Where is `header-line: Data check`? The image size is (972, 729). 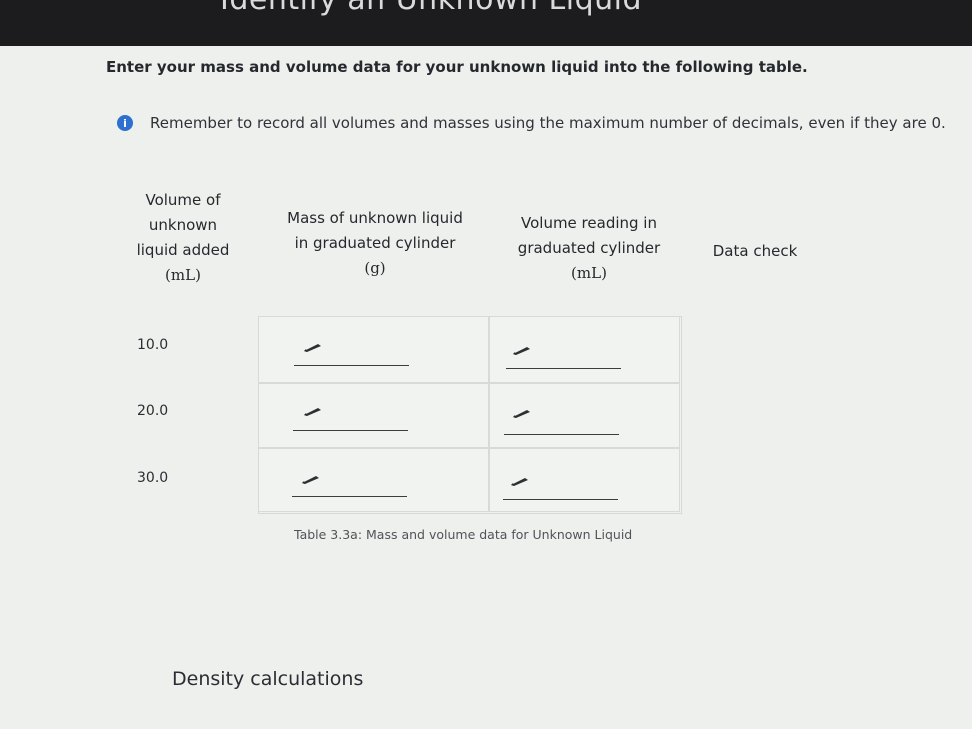
header-line: Data check is located at coordinates (755, 251).